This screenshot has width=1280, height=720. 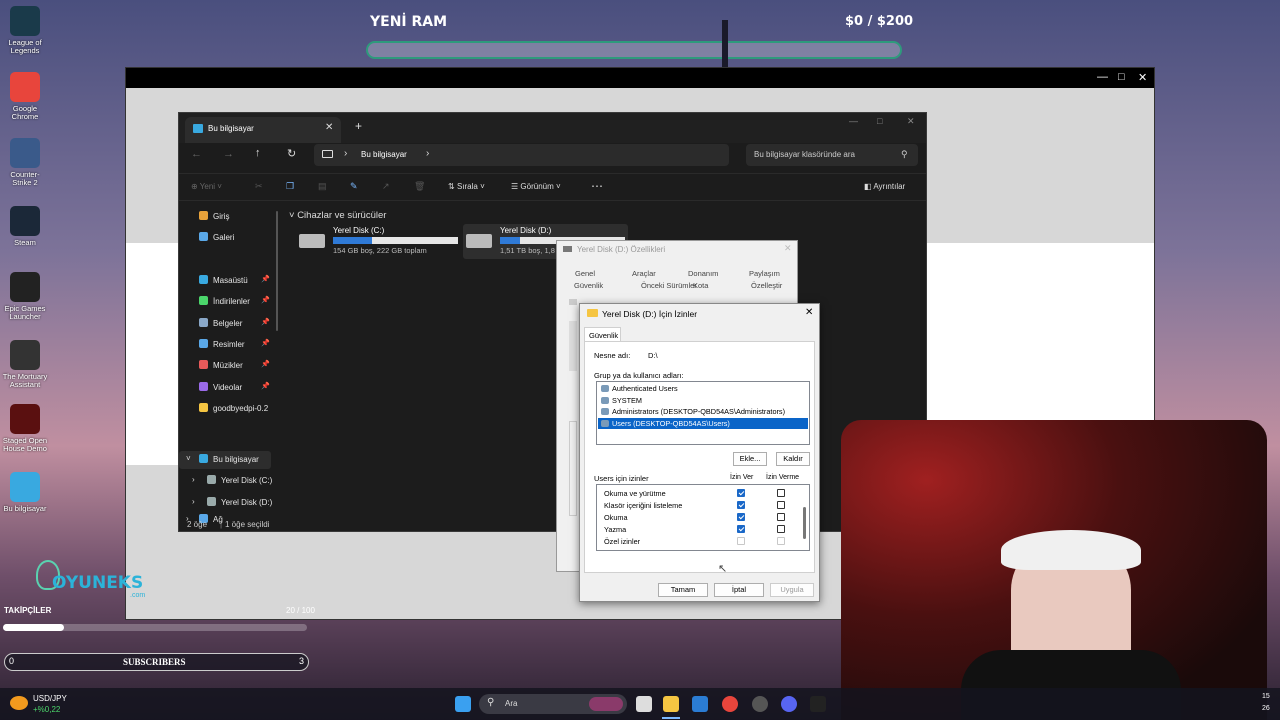 I want to click on desktop-icon: Google Chrome, so click(x=25, y=96).